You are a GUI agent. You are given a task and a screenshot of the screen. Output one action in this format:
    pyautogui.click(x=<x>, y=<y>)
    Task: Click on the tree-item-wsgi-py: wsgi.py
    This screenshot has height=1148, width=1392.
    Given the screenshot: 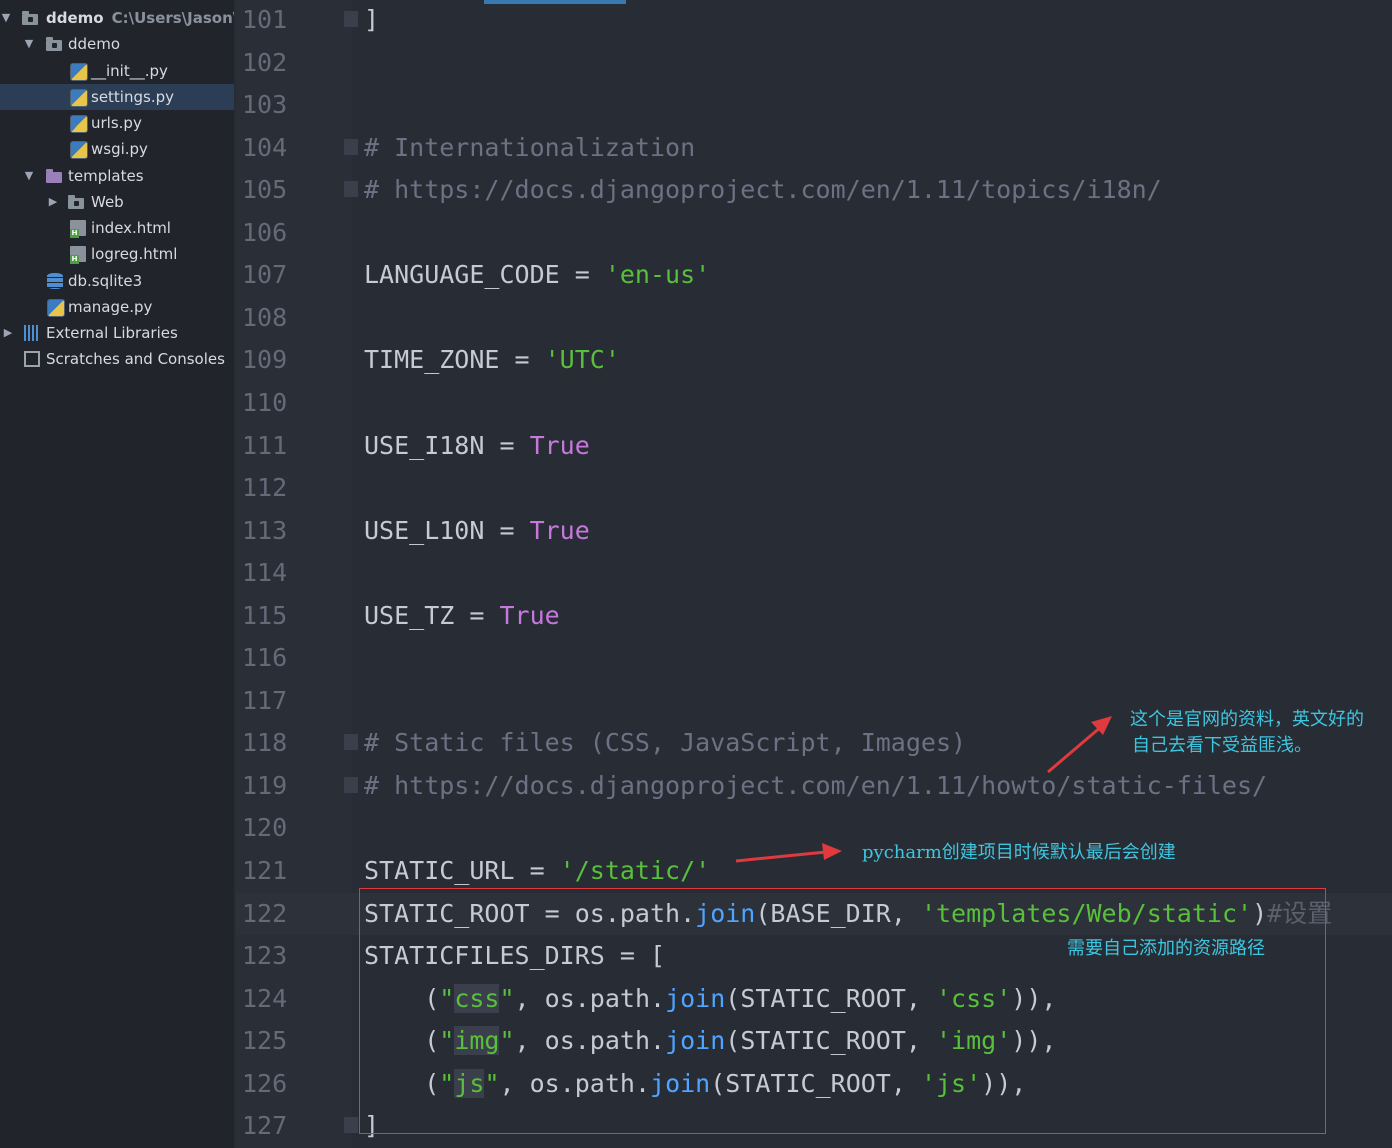 What is the action you would take?
    pyautogui.click(x=117, y=149)
    